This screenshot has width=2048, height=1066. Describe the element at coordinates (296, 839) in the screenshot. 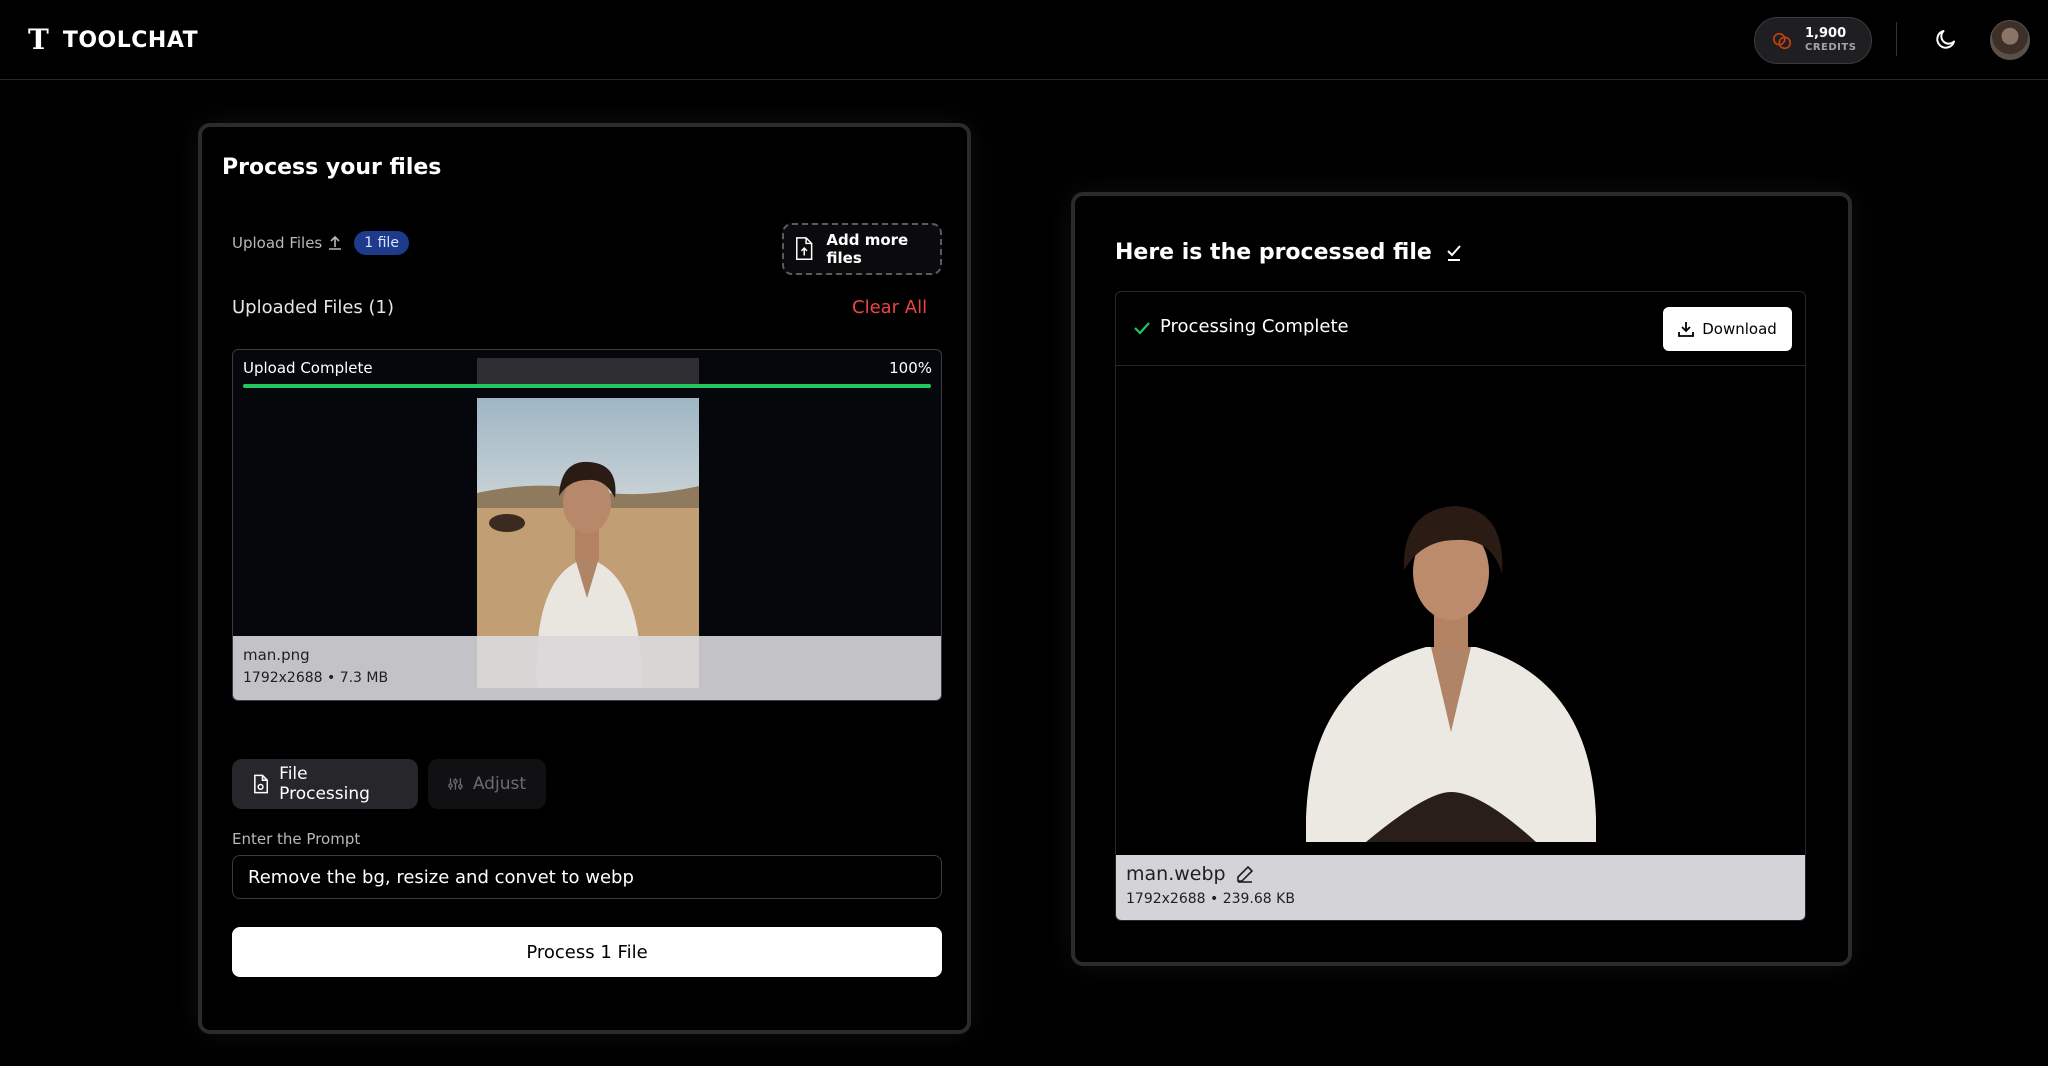

I see `prompt-label: Enter the Prompt` at that location.